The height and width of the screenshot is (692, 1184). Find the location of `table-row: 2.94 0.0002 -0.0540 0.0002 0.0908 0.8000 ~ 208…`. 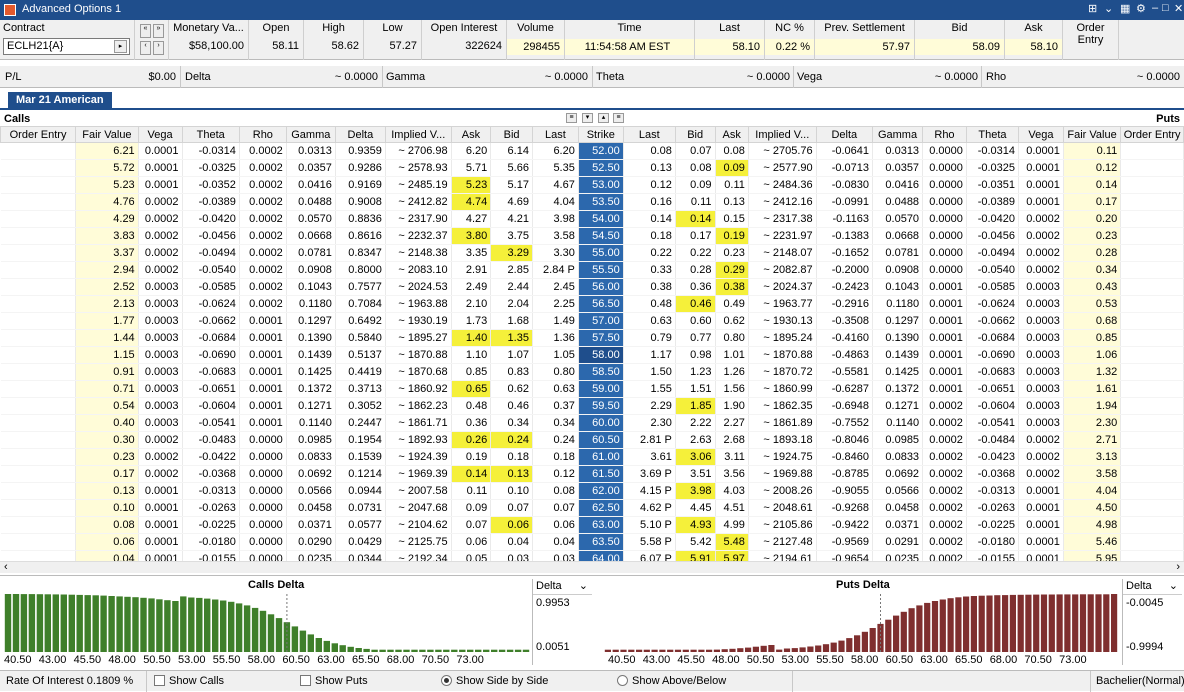

table-row: 2.94 0.0002 -0.0540 0.0002 0.0908 0.8000 ~ 208… is located at coordinates (592, 270).